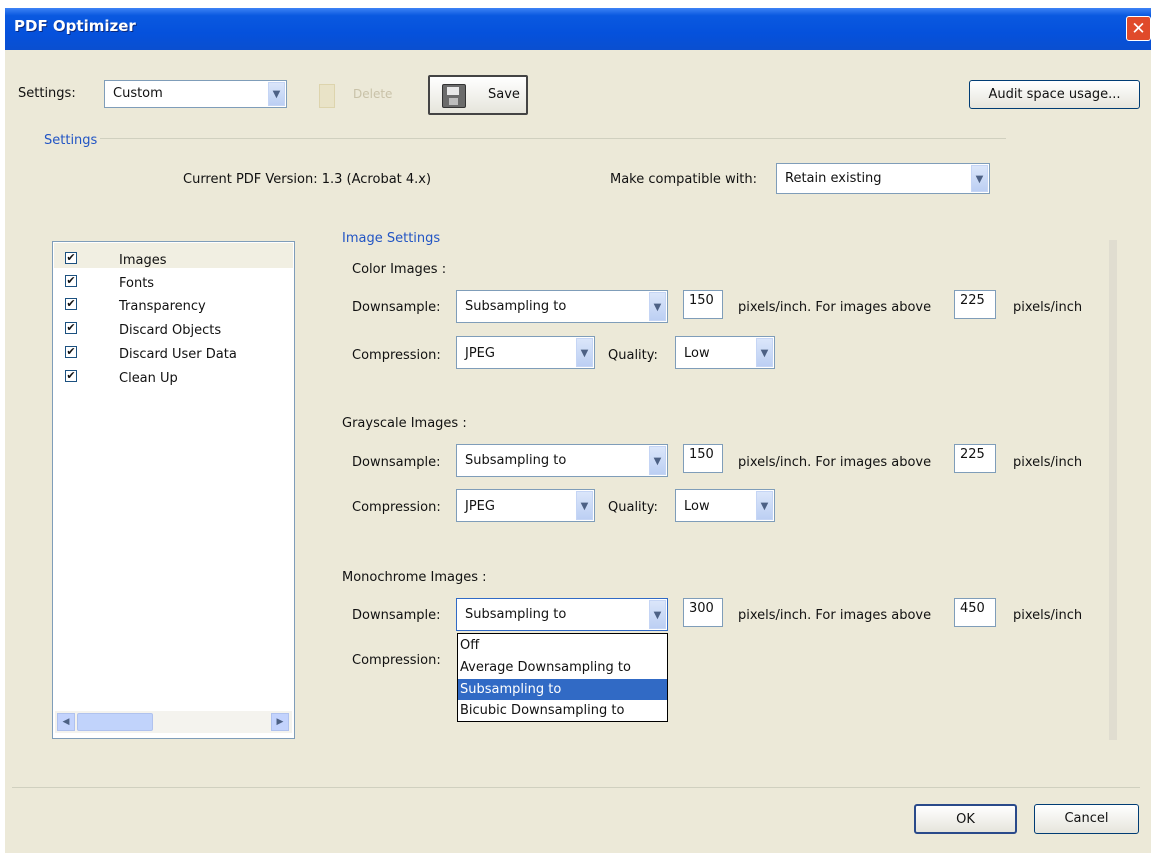 This screenshot has height=853, width=1151. Describe the element at coordinates (414, 577) in the screenshot. I see `monochrome-images-heading: Monochrome Images :` at that location.